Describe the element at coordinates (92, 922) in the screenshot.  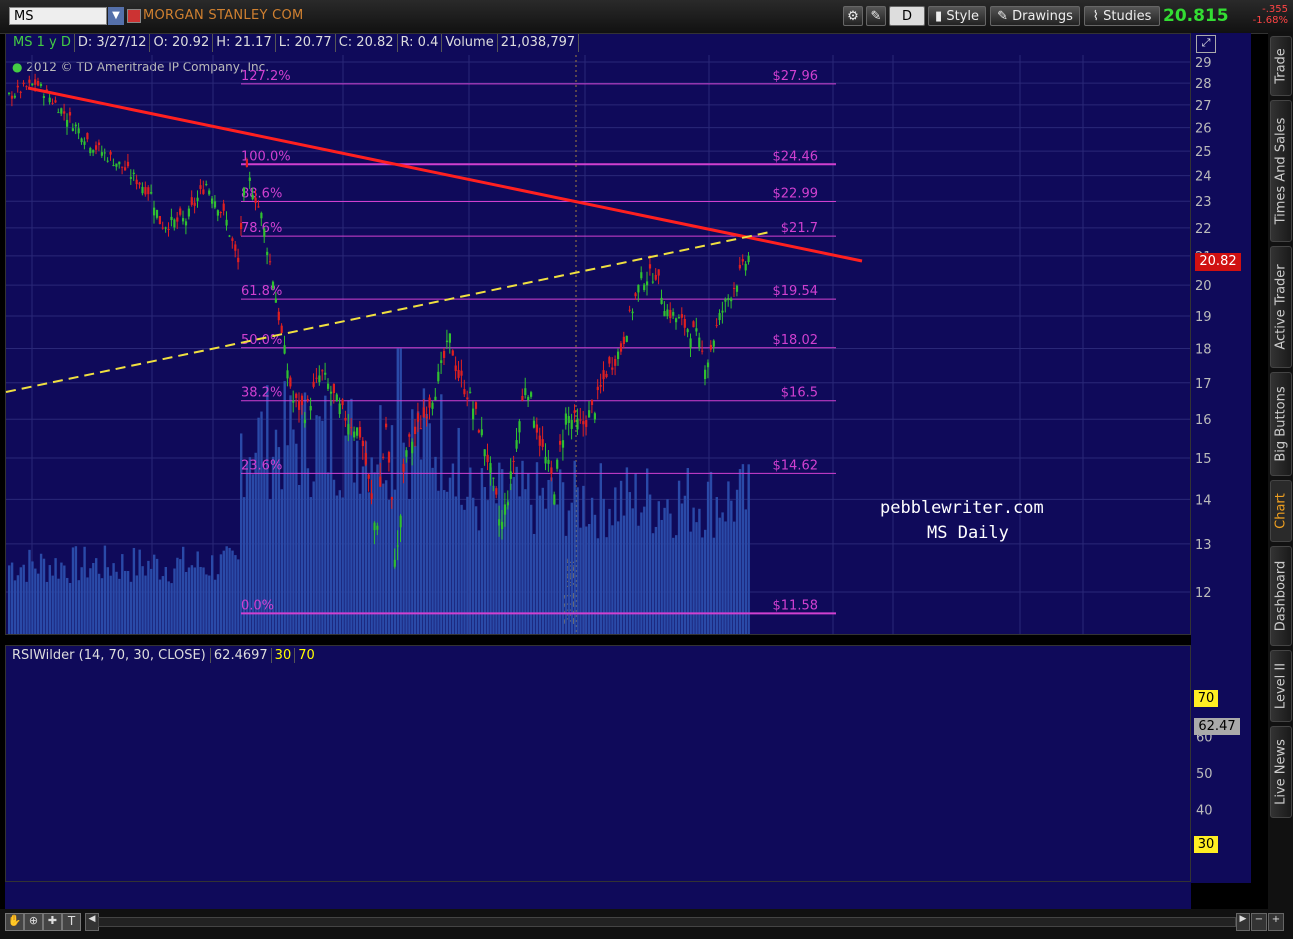
I see `scroll-left-icon: ◀` at that location.